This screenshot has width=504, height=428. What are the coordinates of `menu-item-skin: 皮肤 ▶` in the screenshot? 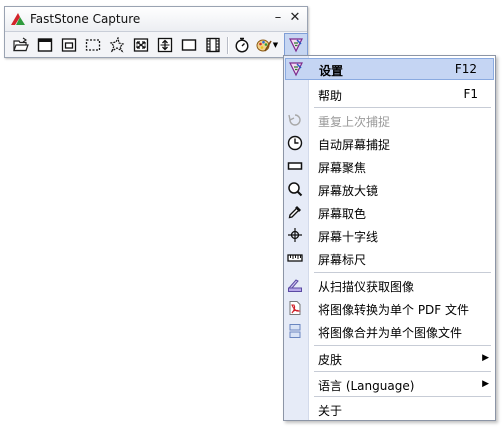 It's located at (389, 358).